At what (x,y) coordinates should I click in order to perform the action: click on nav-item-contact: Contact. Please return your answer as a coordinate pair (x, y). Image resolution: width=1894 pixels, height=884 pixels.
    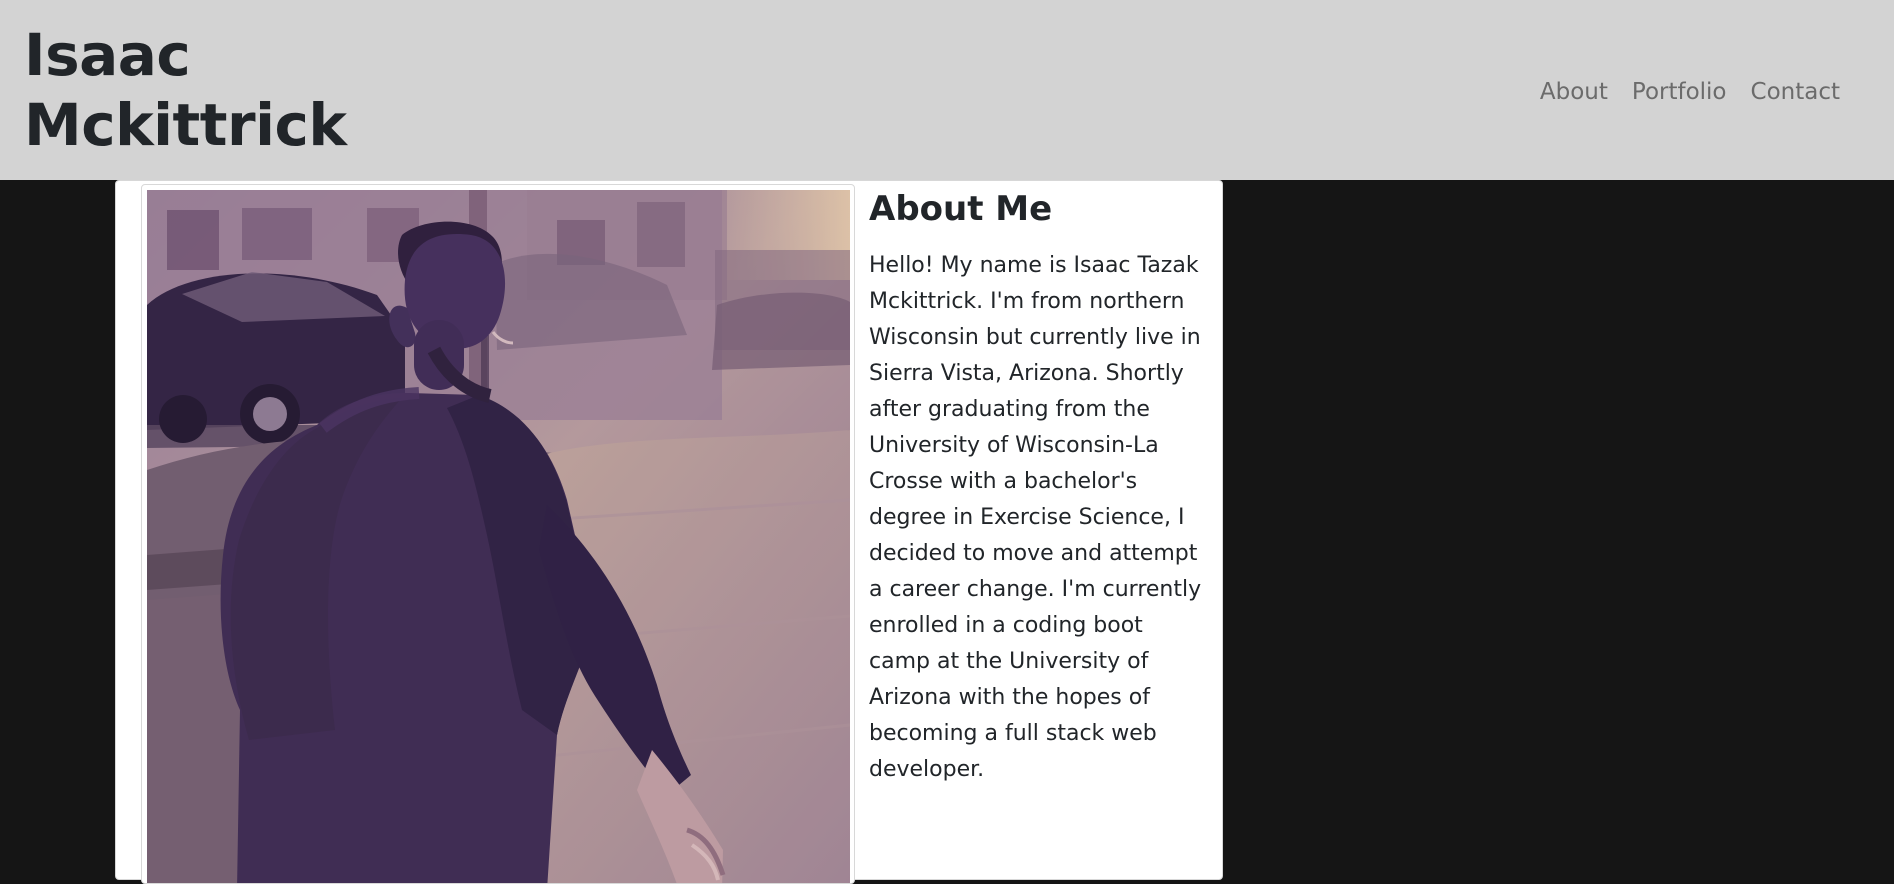
    Looking at the image, I should click on (1795, 92).